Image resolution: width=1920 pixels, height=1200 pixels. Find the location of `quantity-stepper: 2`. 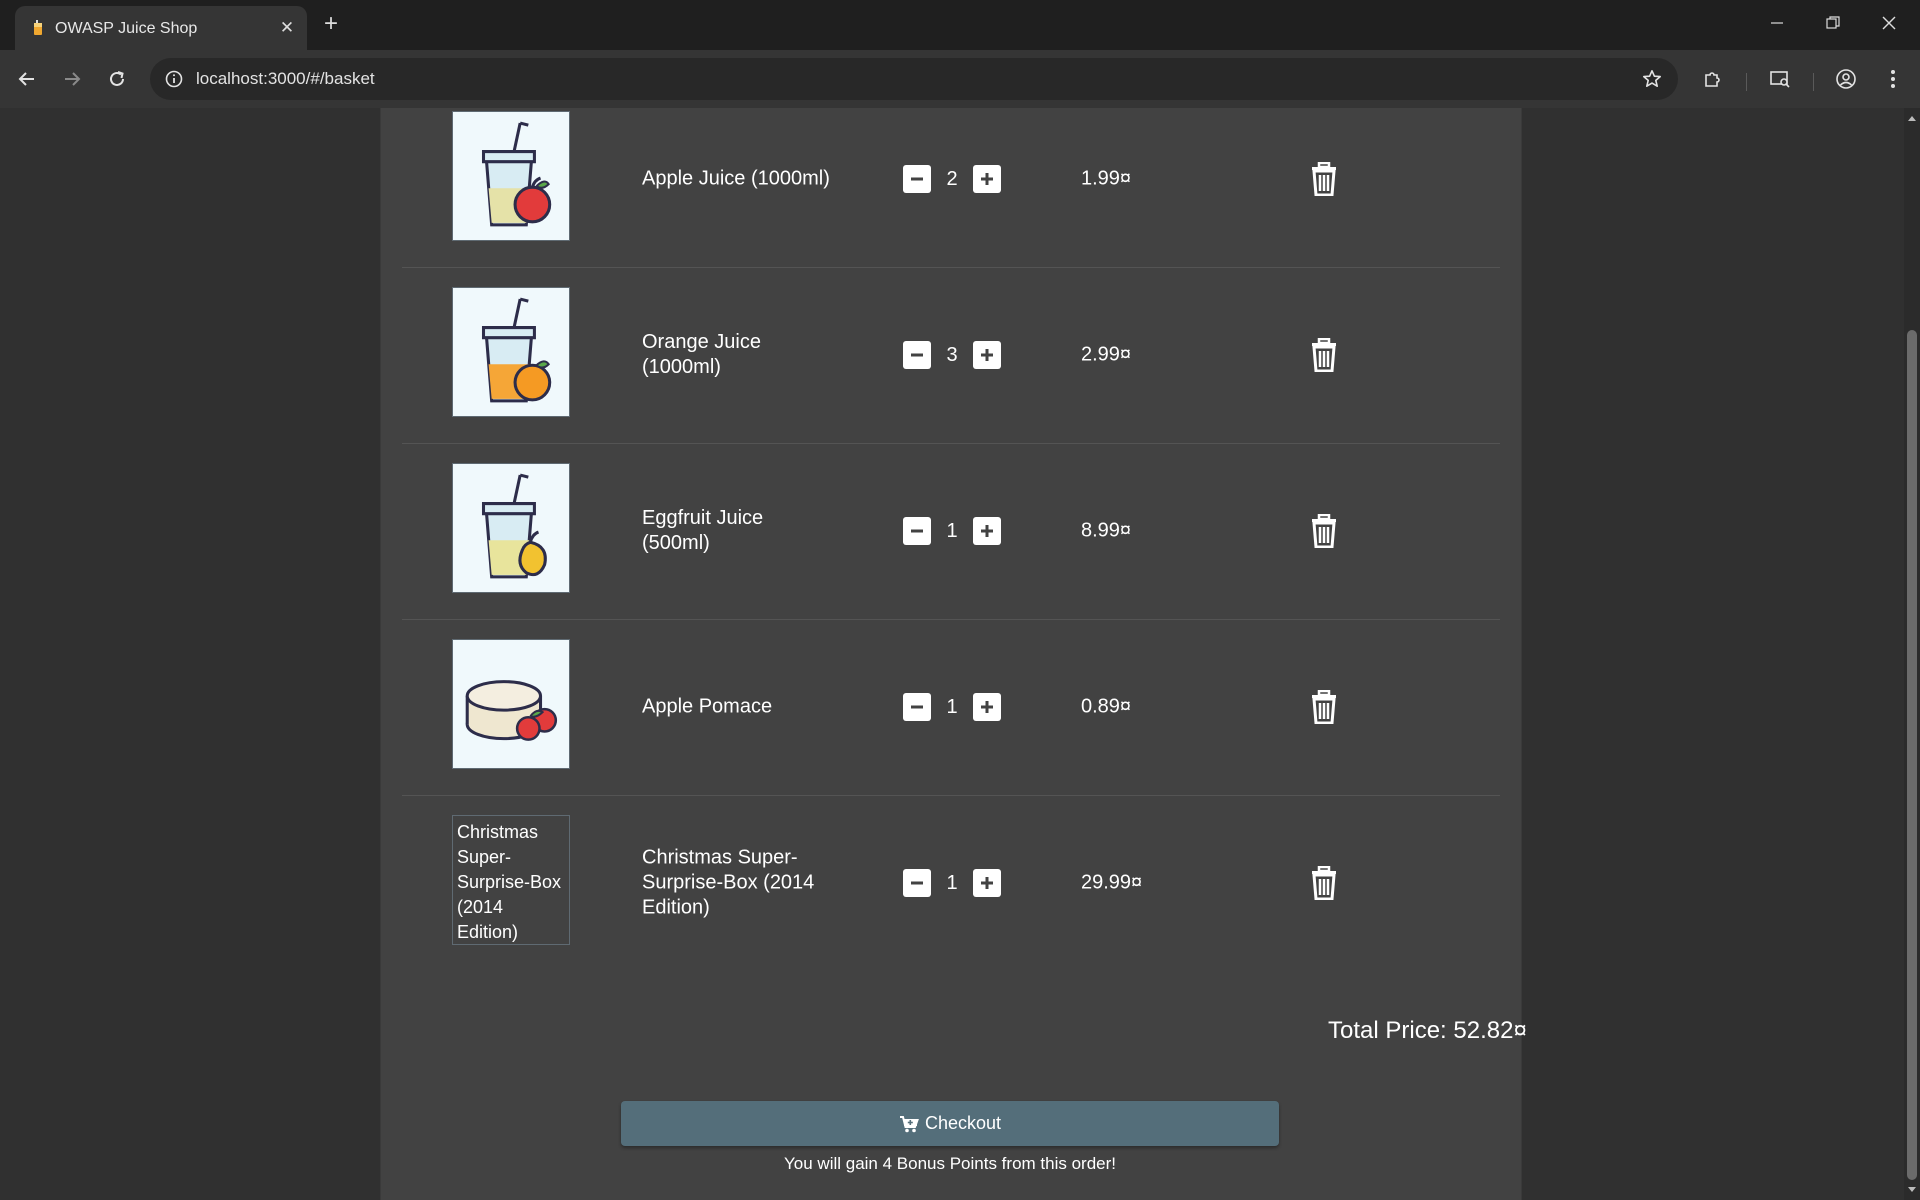

quantity-stepper: 2 is located at coordinates (952, 179).